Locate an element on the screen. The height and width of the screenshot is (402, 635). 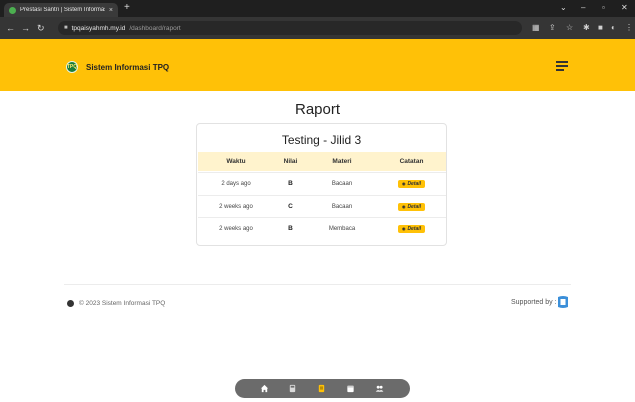
browser-tab: Prestasi Santri | Sistem Informasi × is located at coordinates (61, 10).